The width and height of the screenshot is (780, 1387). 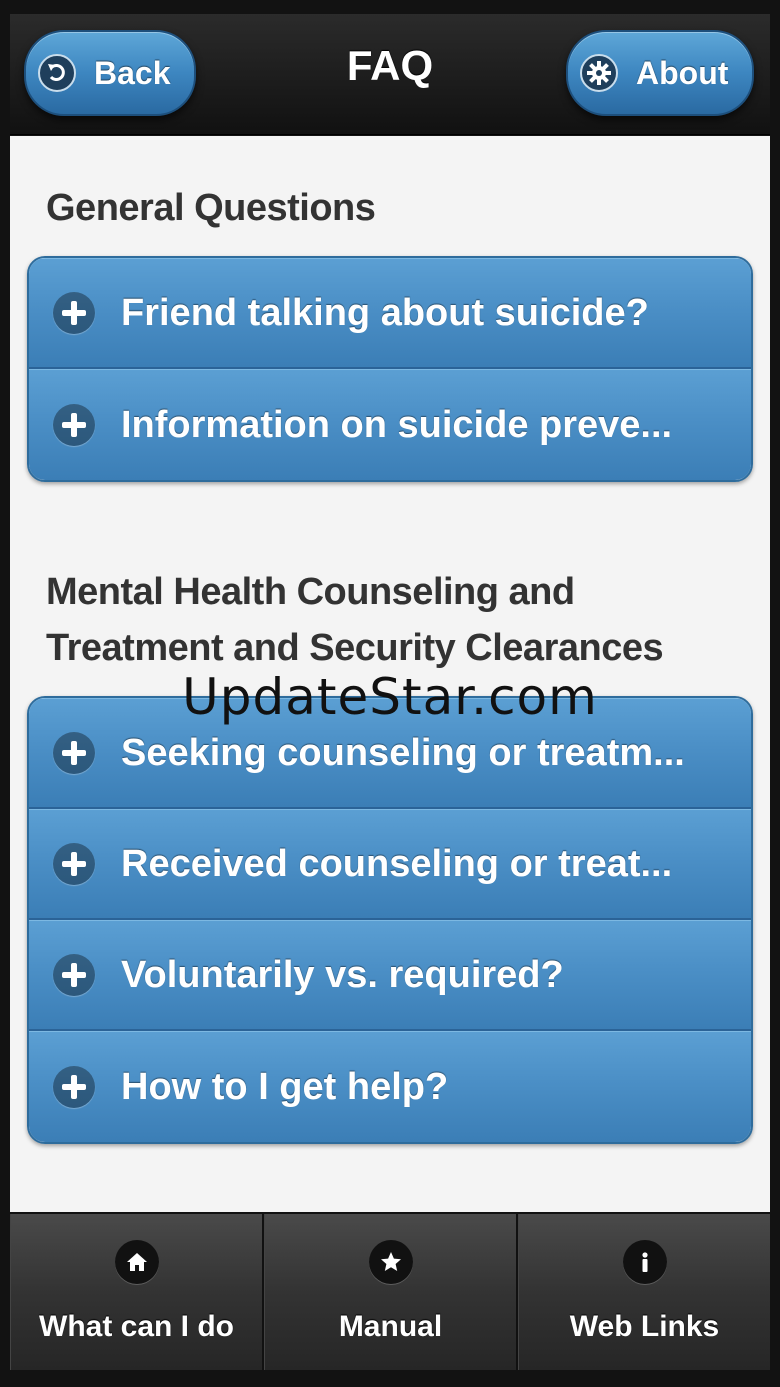 I want to click on info-icon, so click(x=644, y=1262).